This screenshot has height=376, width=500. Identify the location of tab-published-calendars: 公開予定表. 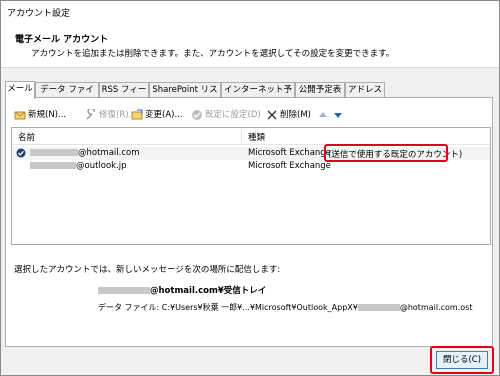
(320, 90).